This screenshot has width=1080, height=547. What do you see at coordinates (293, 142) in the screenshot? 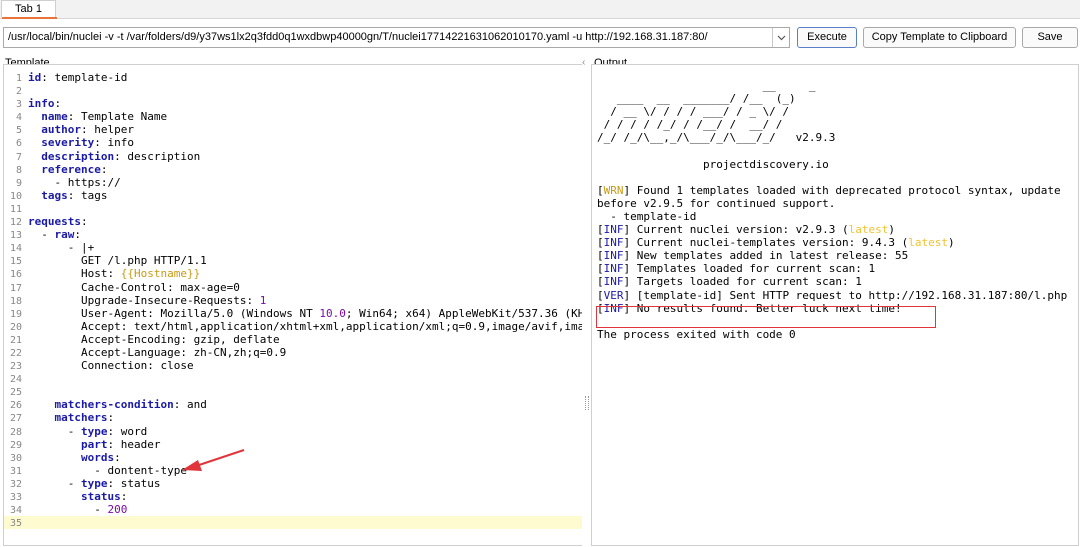
I see `code-line: 6 severity: info` at bounding box center [293, 142].